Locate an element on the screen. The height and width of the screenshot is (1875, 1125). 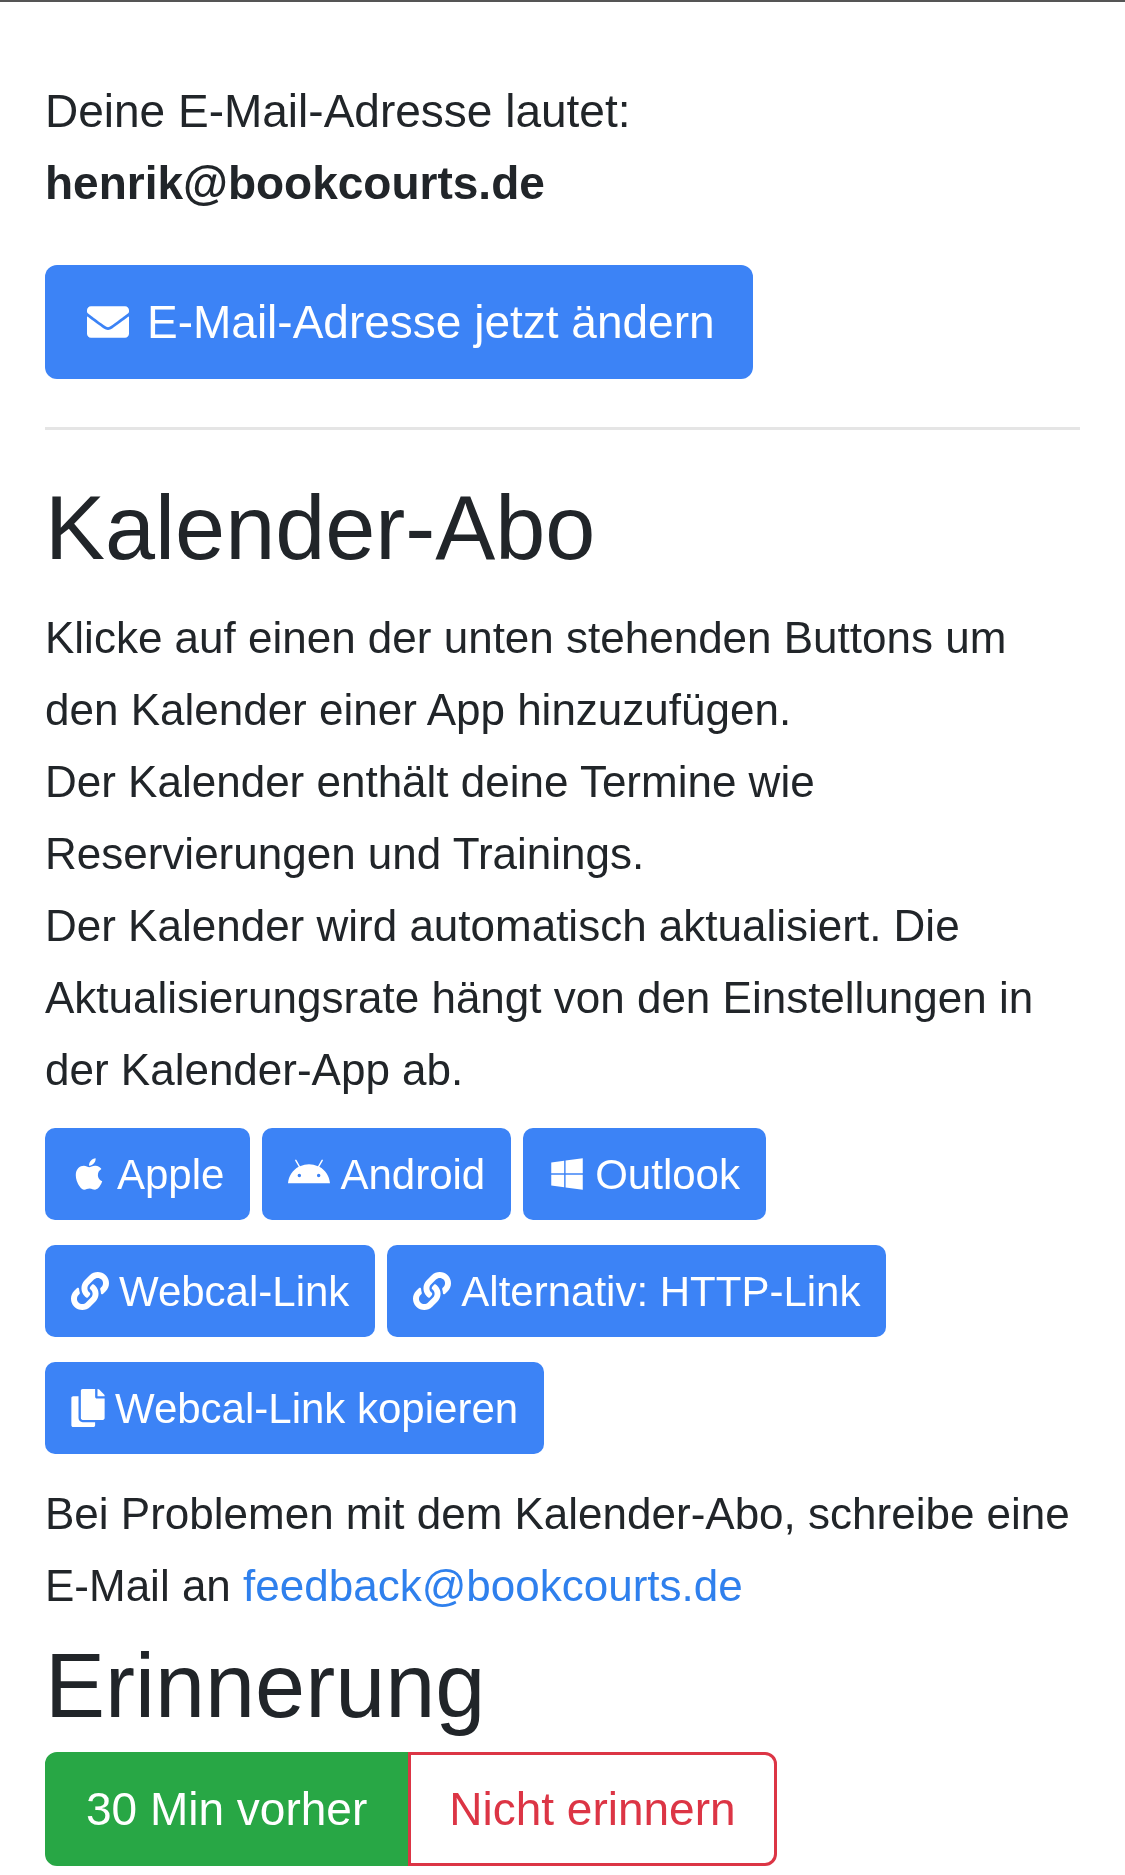
feedback-link: feedback@bookcourts.de is located at coordinates (493, 1585).